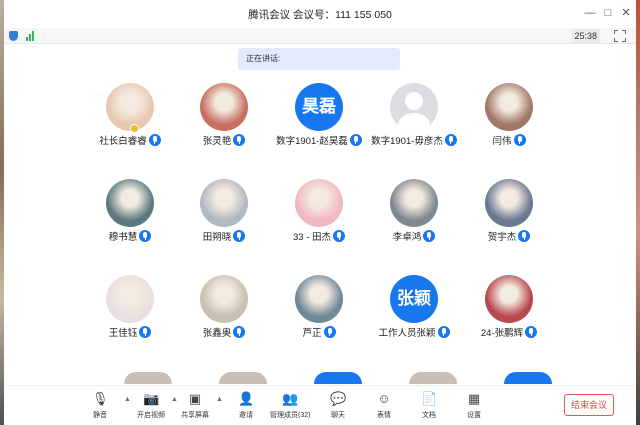  What do you see at coordinates (638, 212) in the screenshot?
I see `background-right-edge` at bounding box center [638, 212].